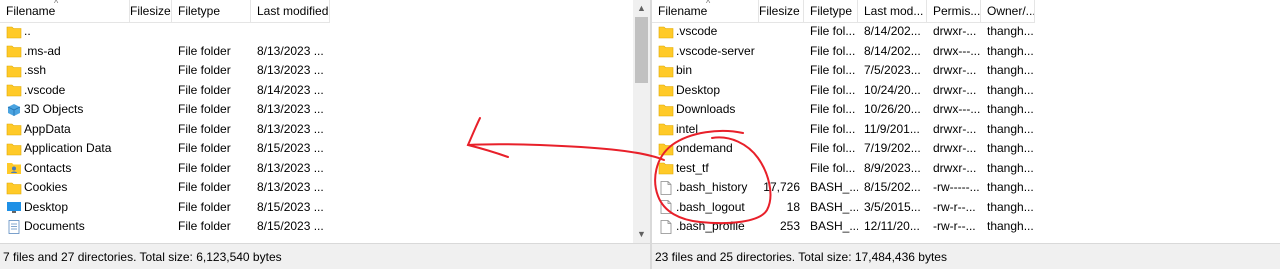 This screenshot has width=1280, height=269. What do you see at coordinates (641, 8) in the screenshot?
I see `scroll-up-icon: ▲` at bounding box center [641, 8].